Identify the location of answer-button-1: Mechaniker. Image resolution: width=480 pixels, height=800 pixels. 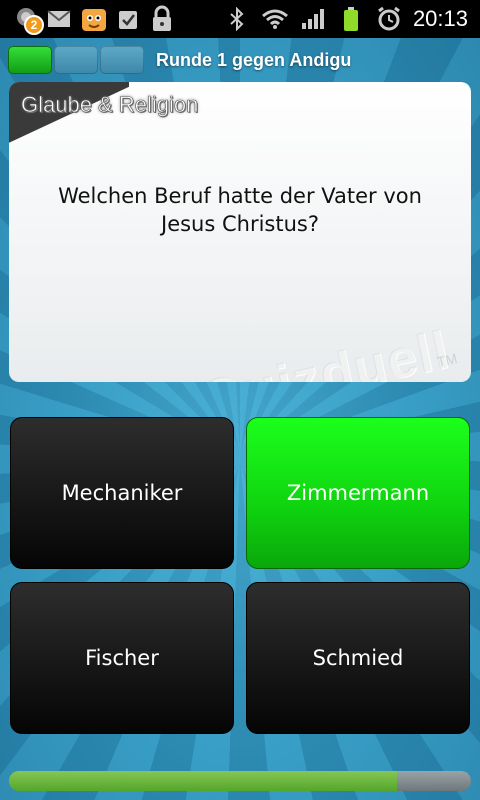
(122, 493).